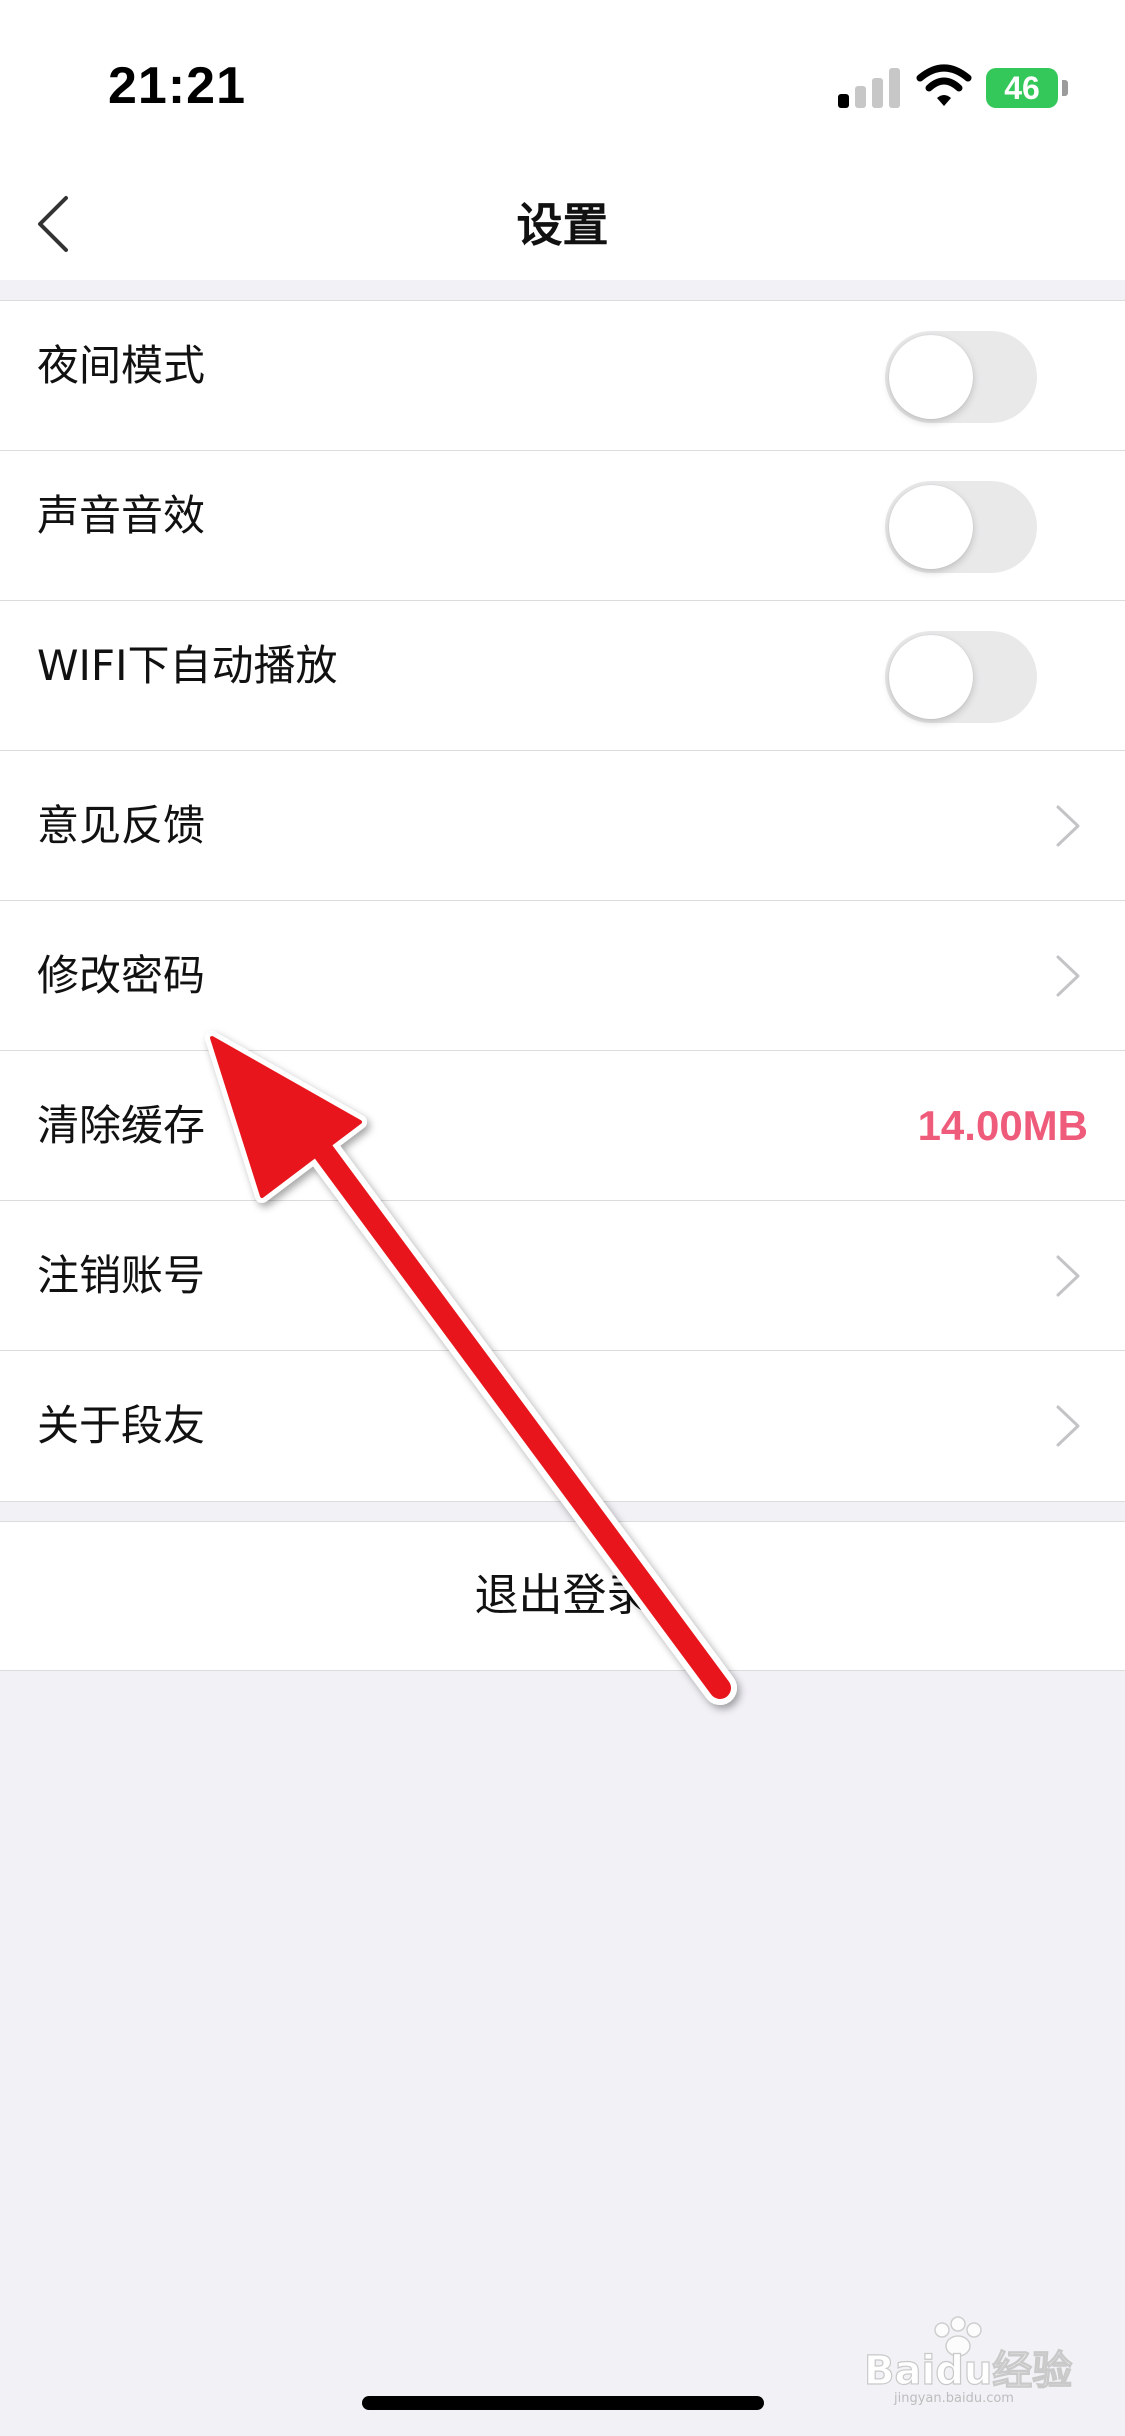  I want to click on change-password-label: 修改密码, so click(121, 975).